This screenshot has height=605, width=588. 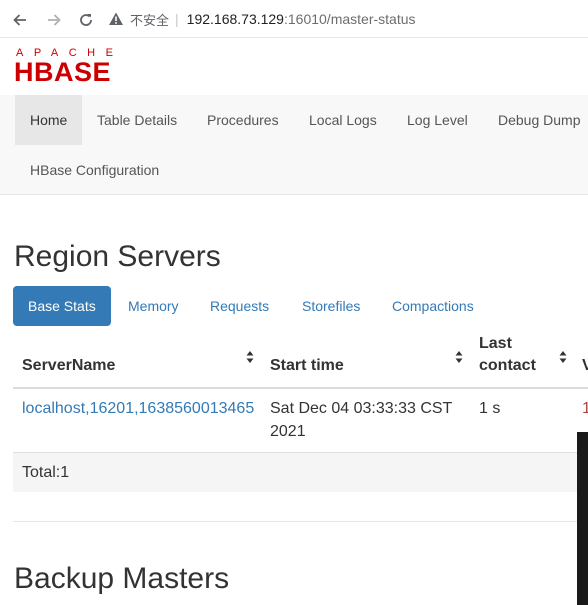 I want to click on svg-text: HBASE, so click(x=62, y=70).